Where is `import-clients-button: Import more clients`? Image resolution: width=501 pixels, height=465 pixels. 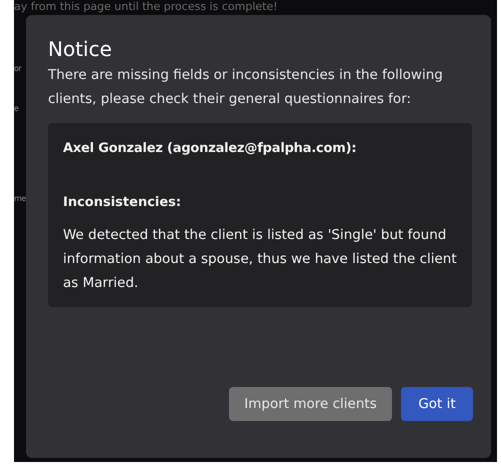 import-clients-button: Import more clients is located at coordinates (310, 404).